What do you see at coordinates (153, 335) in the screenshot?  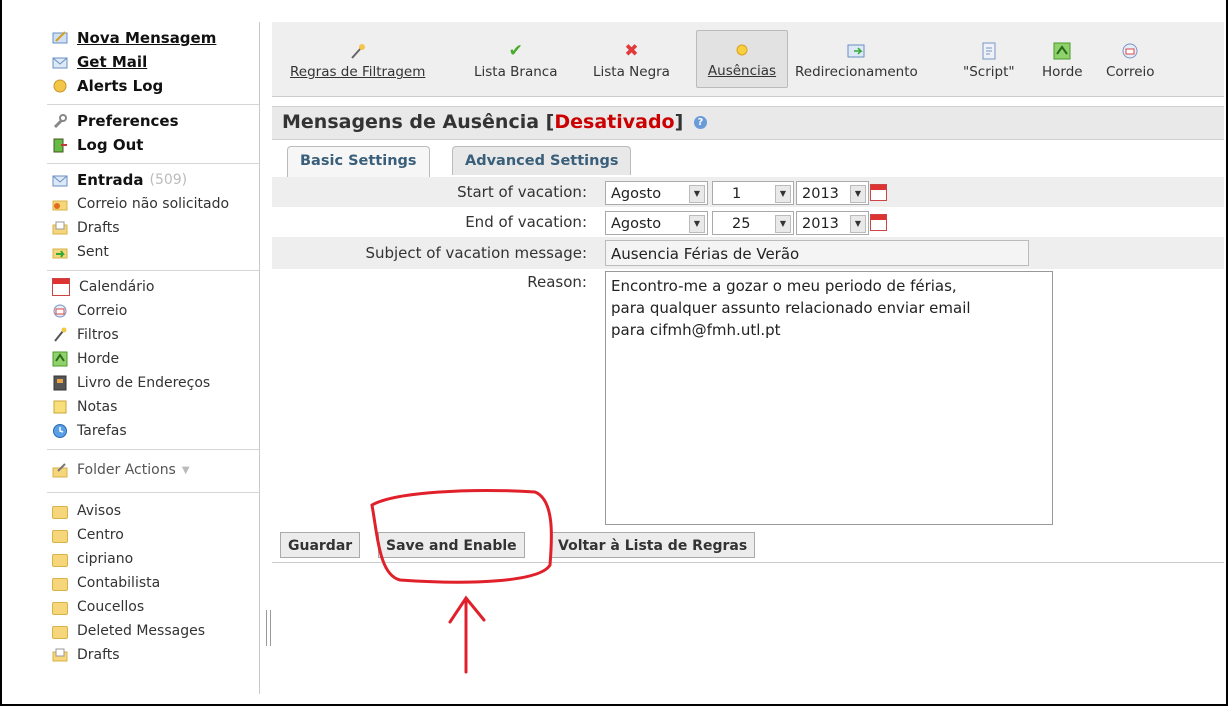 I see `sidebar-item-filtros: Filtros` at bounding box center [153, 335].